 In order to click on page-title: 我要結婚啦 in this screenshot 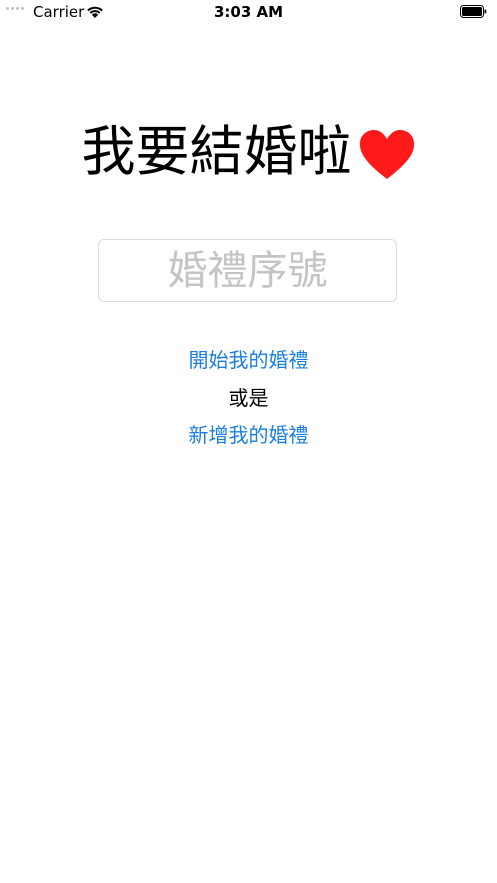, I will do `click(216, 151)`.